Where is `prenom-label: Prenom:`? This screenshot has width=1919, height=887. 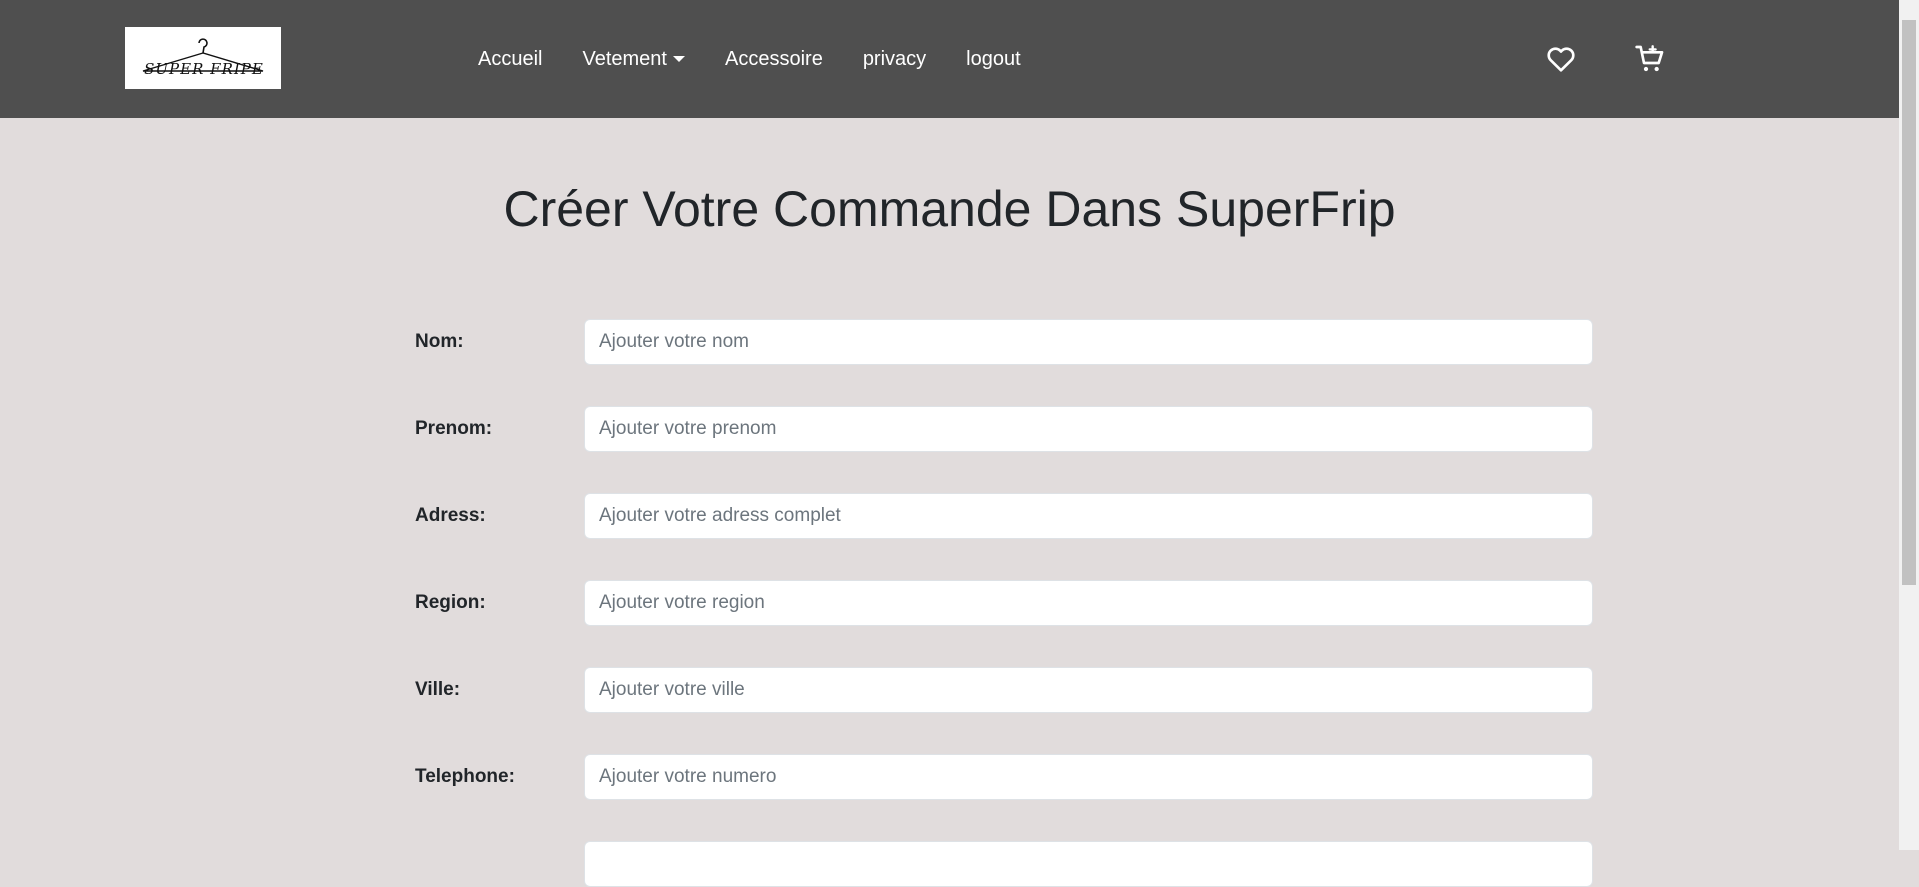
prenom-label: Prenom: is located at coordinates (454, 428).